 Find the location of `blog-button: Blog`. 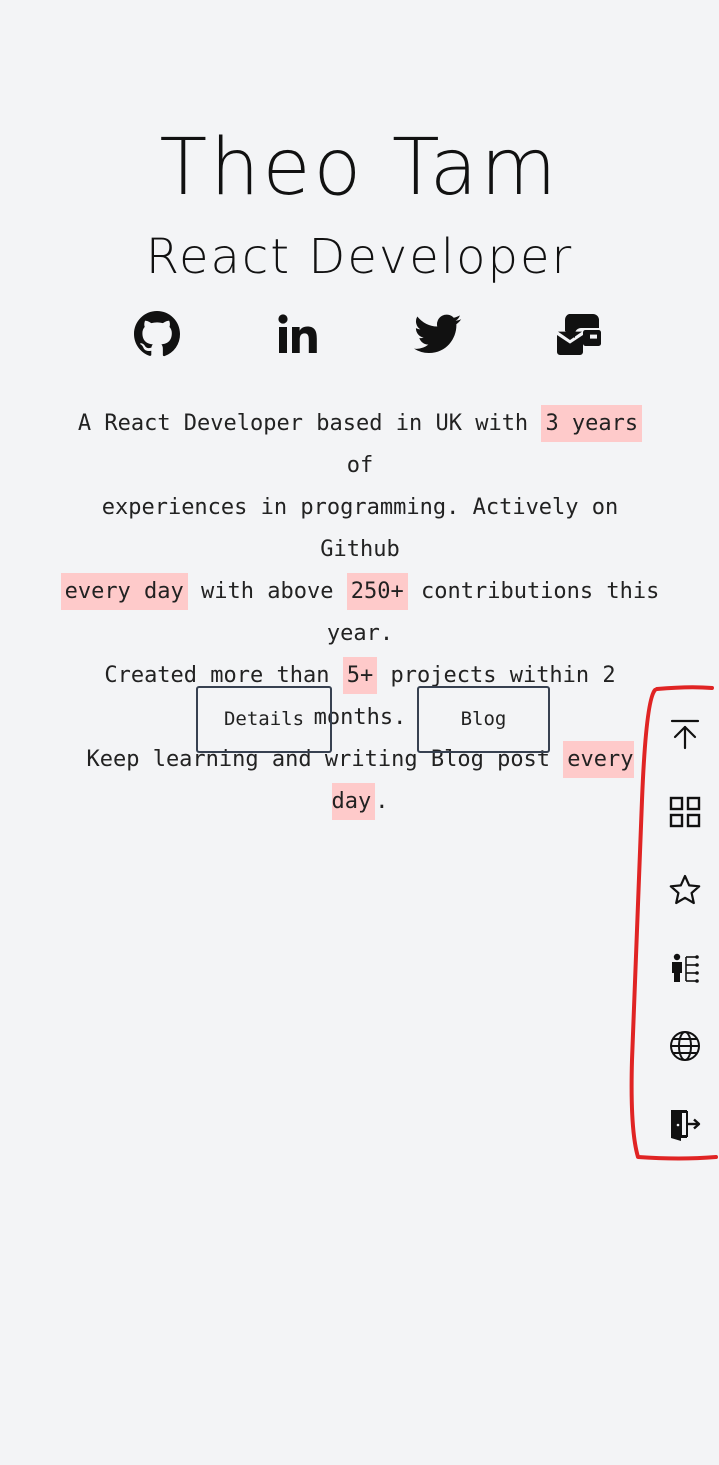

blog-button: Blog is located at coordinates (483, 719).